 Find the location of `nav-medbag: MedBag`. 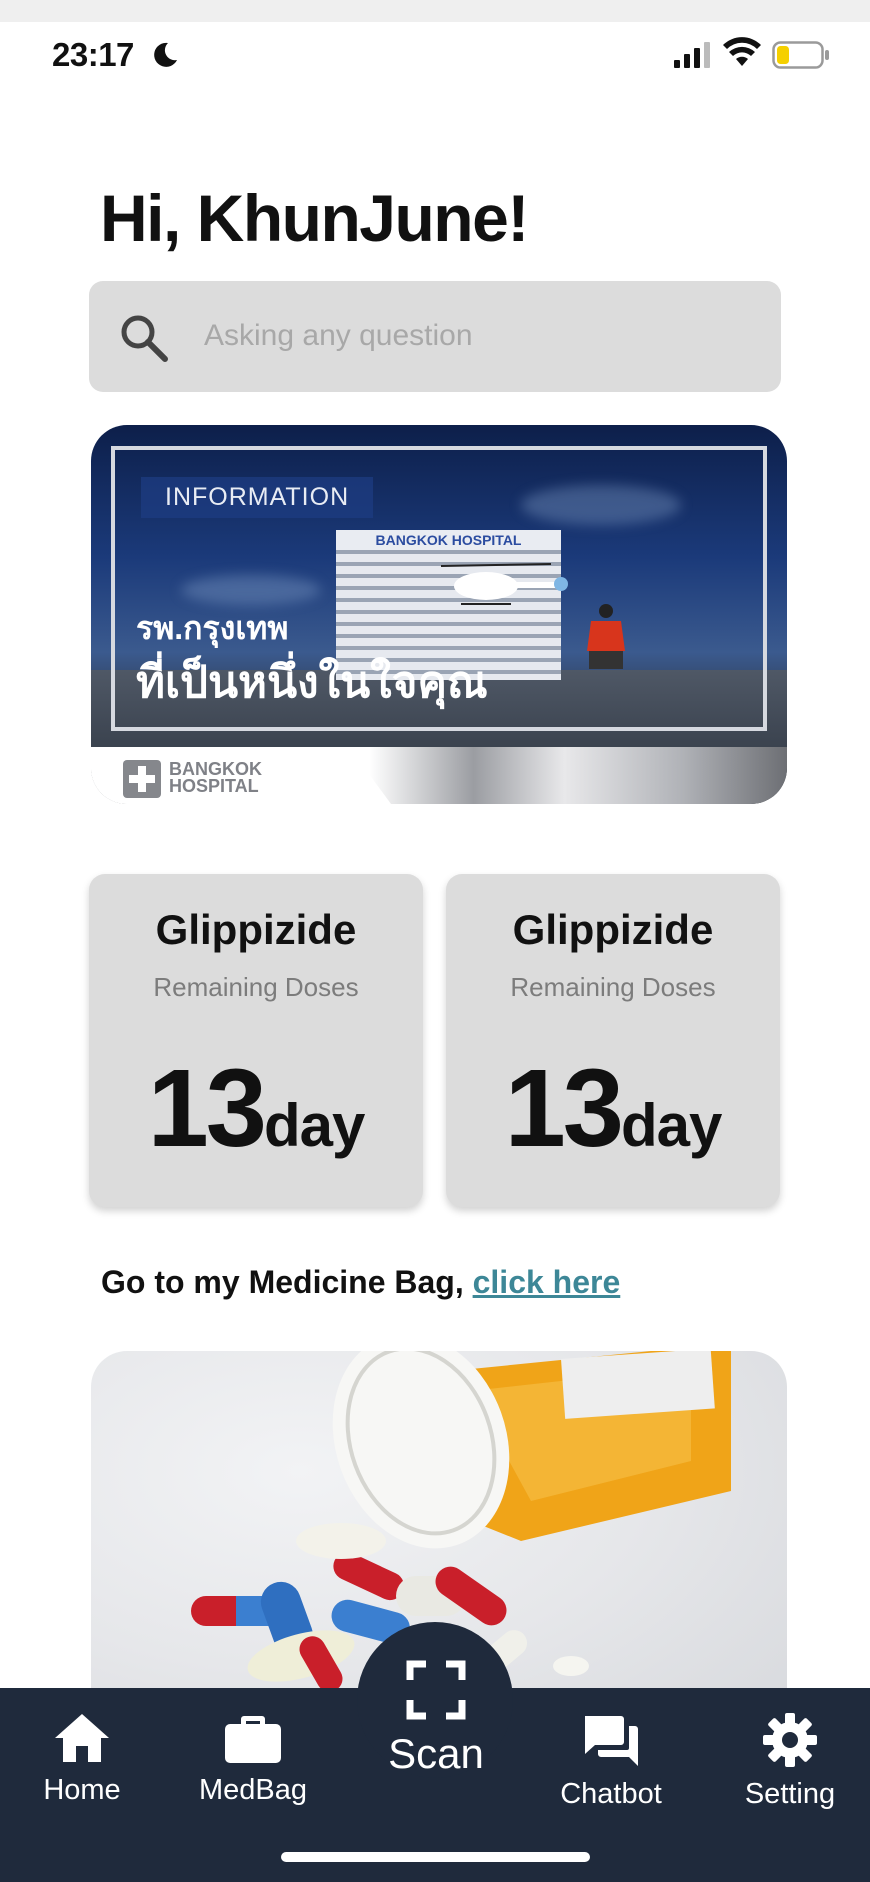

nav-medbag: MedBag is located at coordinates (253, 1759).